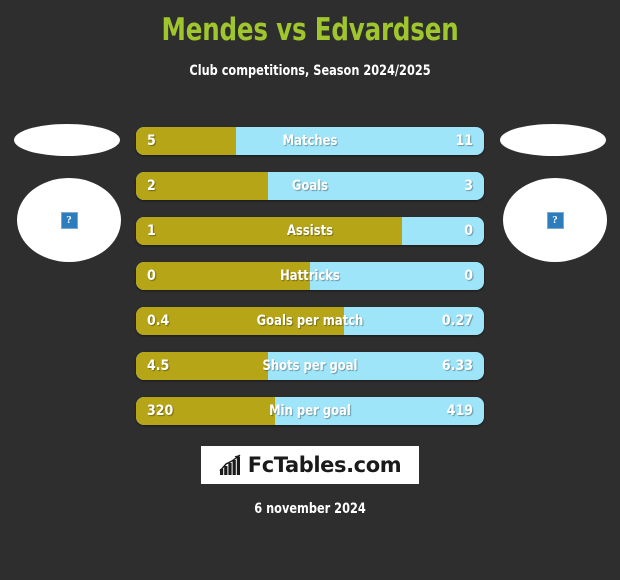 The height and width of the screenshot is (580, 620). Describe the element at coordinates (553, 140) in the screenshot. I see `player-right-shirt-shape` at that location.